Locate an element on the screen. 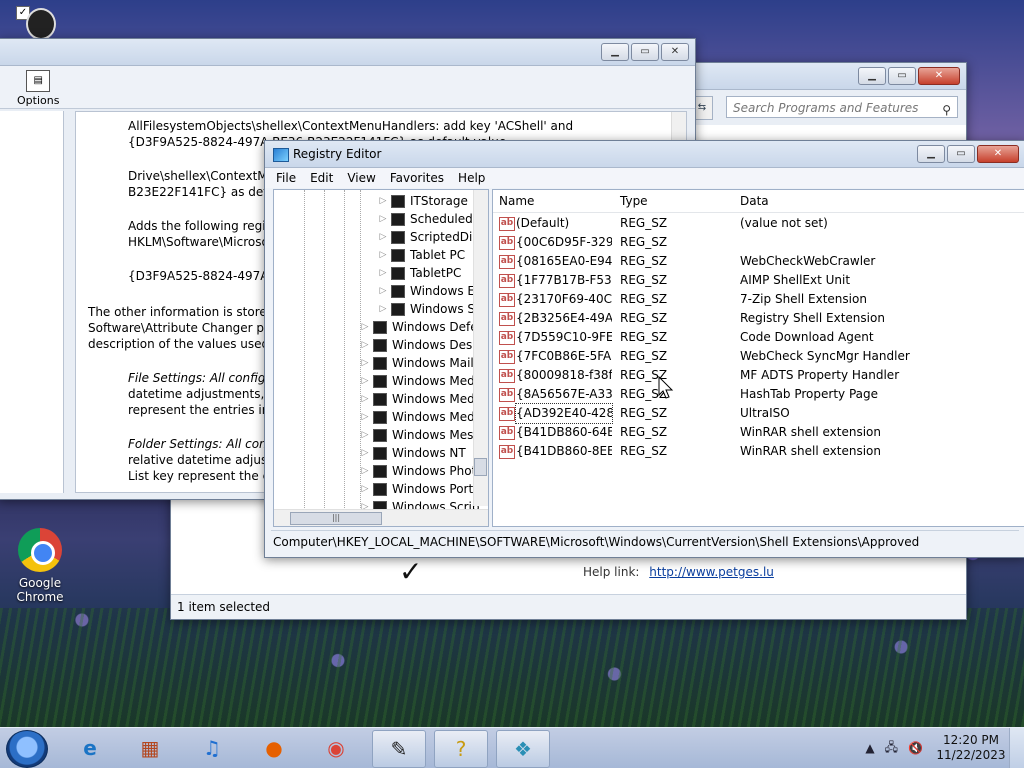  tree-horizontal-scrollbar: ||| is located at coordinates (381, 517).